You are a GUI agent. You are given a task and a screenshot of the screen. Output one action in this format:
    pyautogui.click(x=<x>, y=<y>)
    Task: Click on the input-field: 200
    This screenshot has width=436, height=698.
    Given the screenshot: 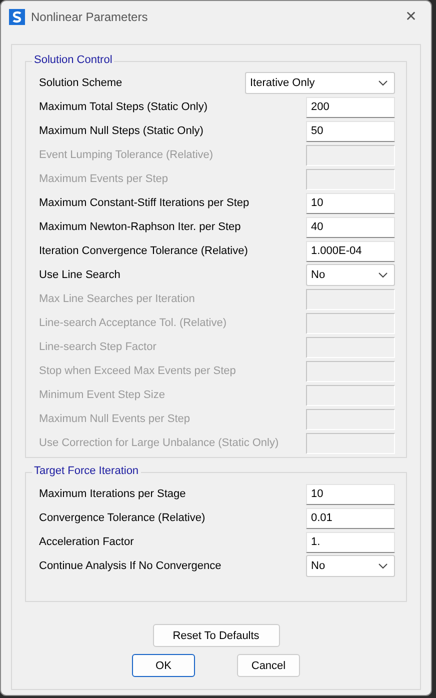 What is the action you would take?
    pyautogui.click(x=350, y=107)
    